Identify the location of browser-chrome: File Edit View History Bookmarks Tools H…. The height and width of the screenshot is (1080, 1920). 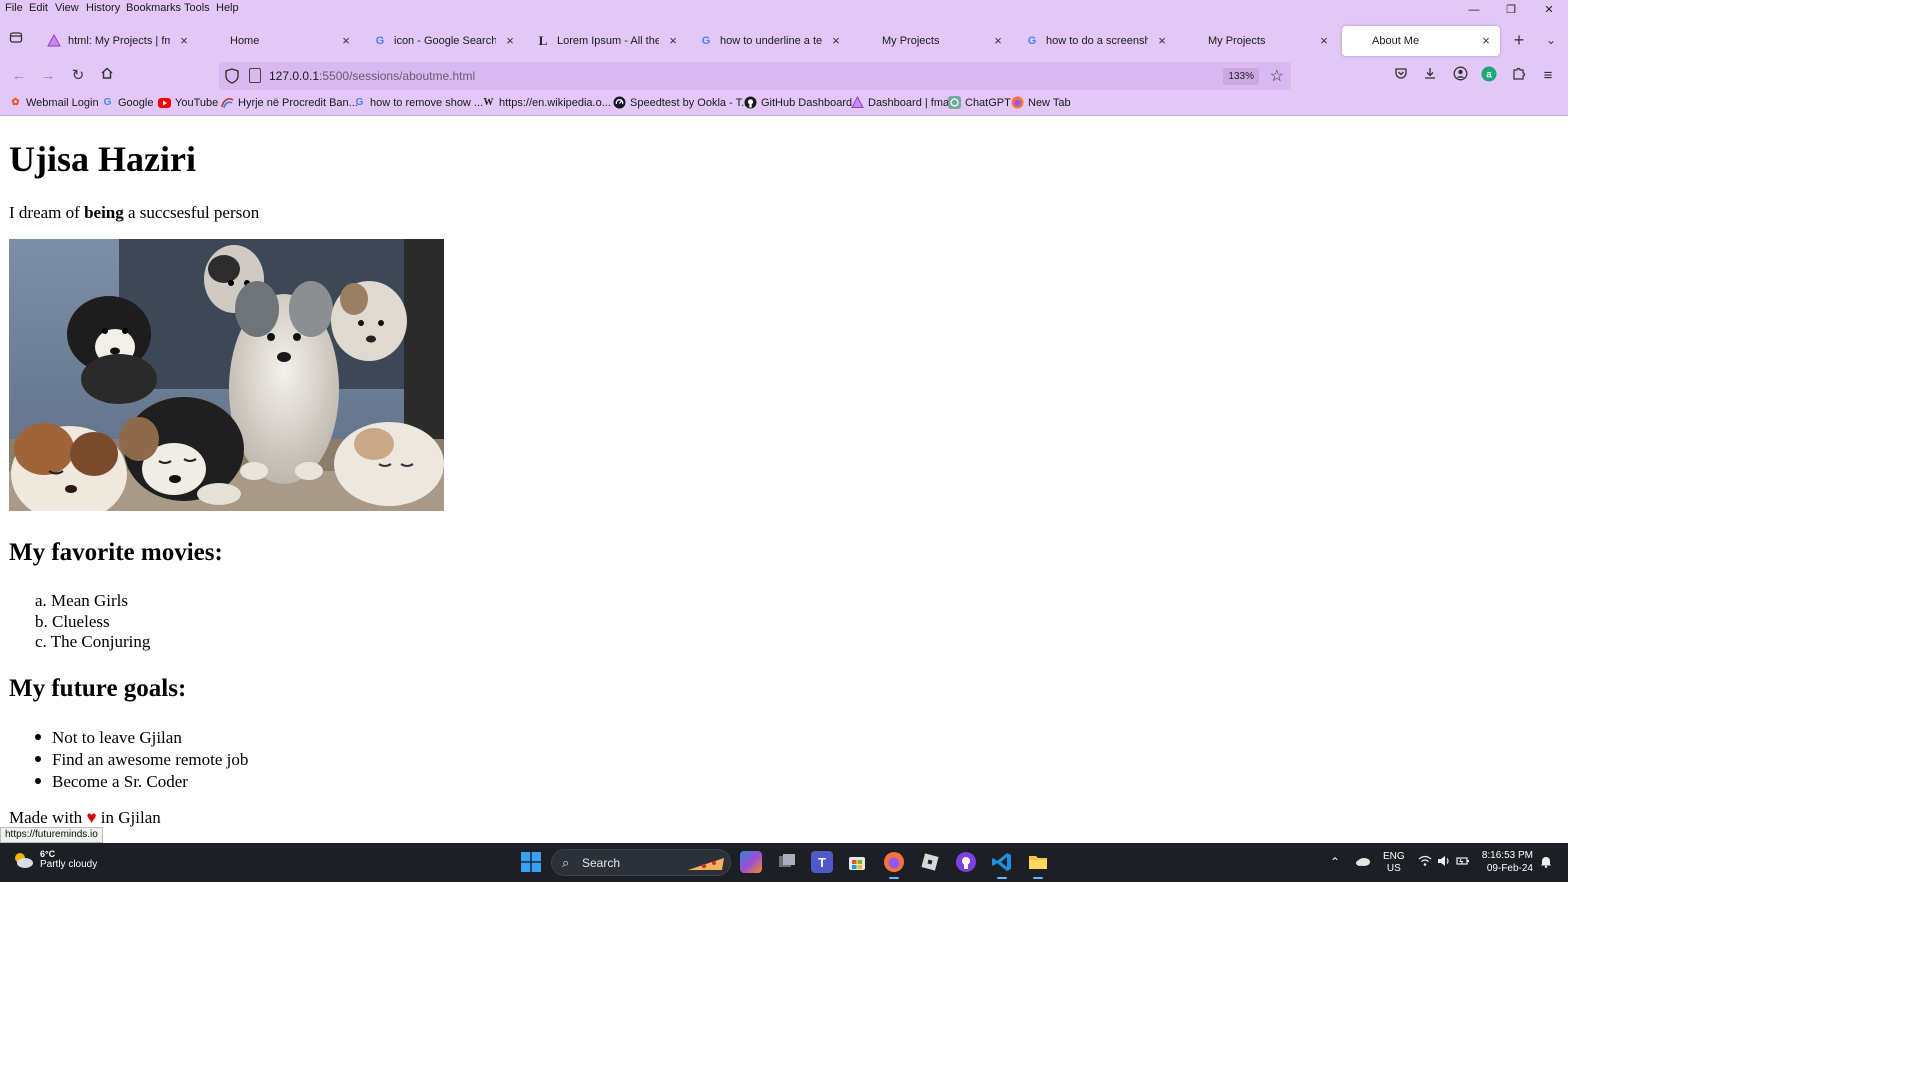
(784, 58).